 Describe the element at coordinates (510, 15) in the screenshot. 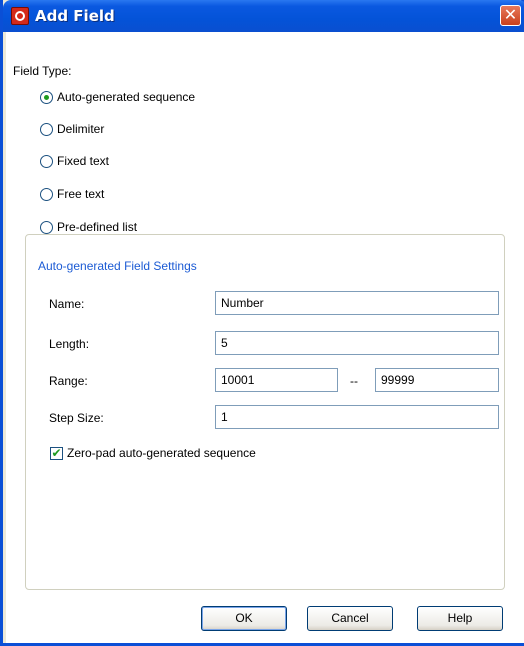

I see `close-icon: ✕` at that location.